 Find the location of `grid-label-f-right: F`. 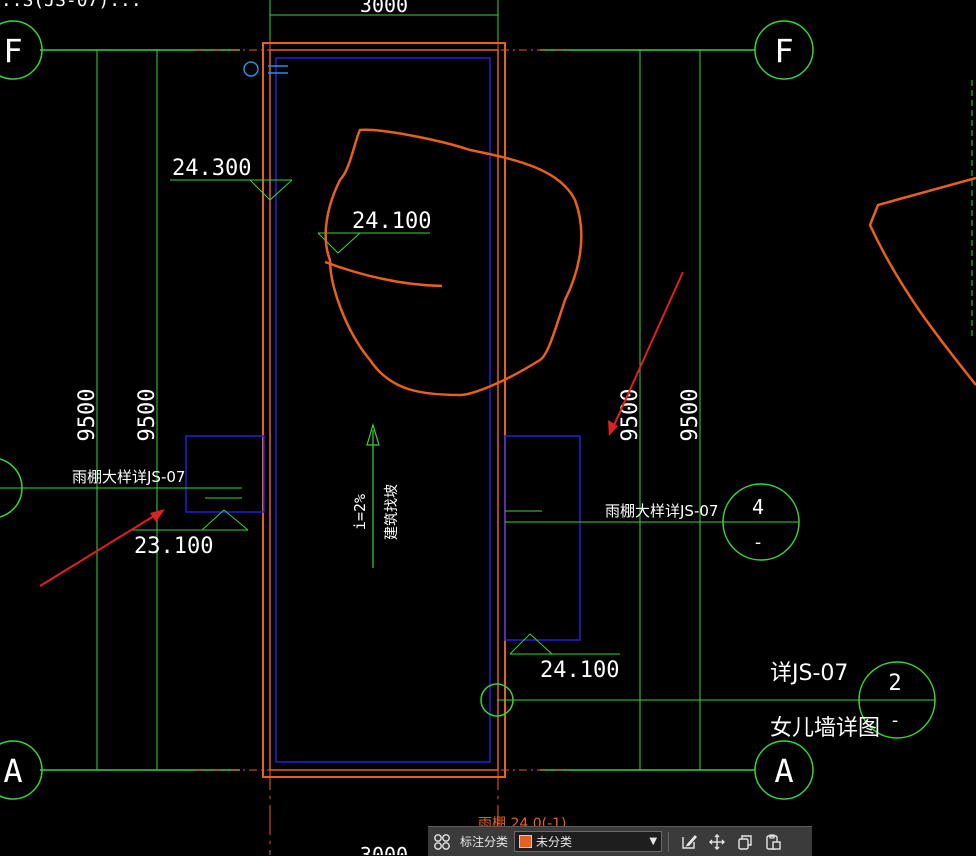

grid-label-f-right: F is located at coordinates (783, 51).